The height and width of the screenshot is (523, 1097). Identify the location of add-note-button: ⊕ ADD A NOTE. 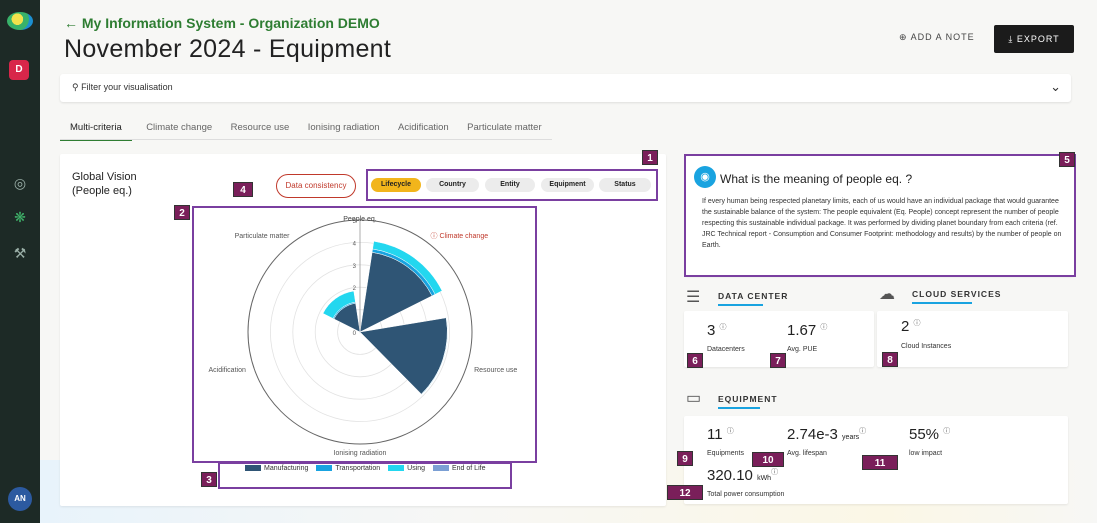
(937, 37).